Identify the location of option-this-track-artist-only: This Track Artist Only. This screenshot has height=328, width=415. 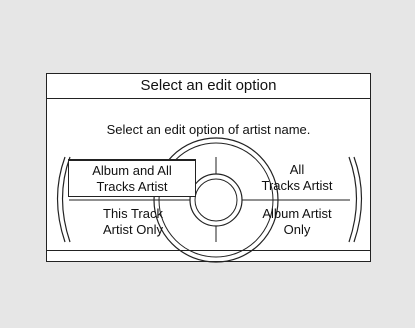
(133, 222).